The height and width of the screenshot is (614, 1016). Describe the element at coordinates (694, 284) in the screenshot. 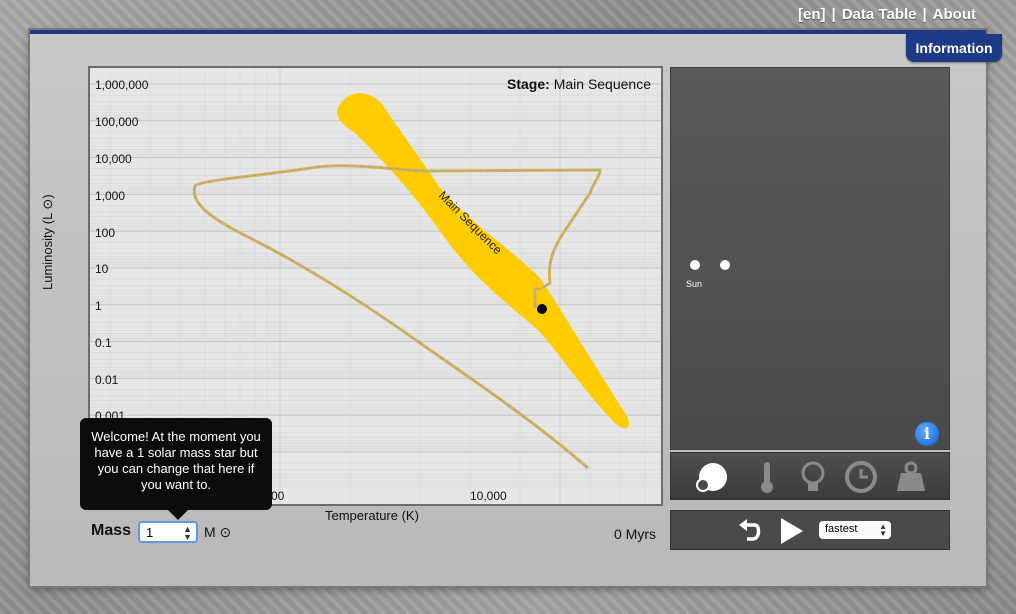

I see `sun-label: Sun` at that location.